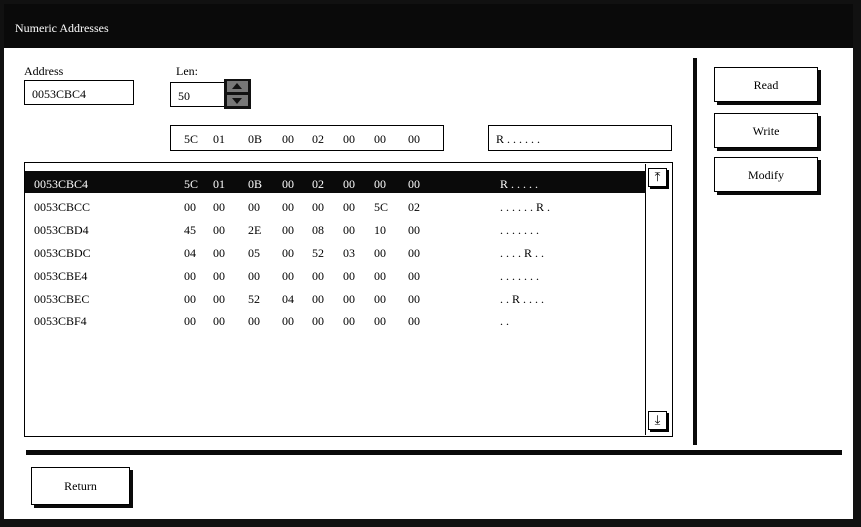  Describe the element at coordinates (237, 86) in the screenshot. I see `caret-up-icon` at that location.